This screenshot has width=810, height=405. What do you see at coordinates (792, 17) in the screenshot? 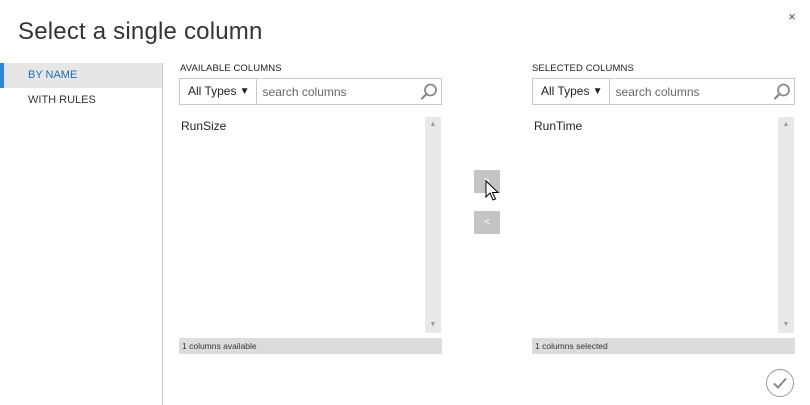
I see `close-icon: ×` at bounding box center [792, 17].